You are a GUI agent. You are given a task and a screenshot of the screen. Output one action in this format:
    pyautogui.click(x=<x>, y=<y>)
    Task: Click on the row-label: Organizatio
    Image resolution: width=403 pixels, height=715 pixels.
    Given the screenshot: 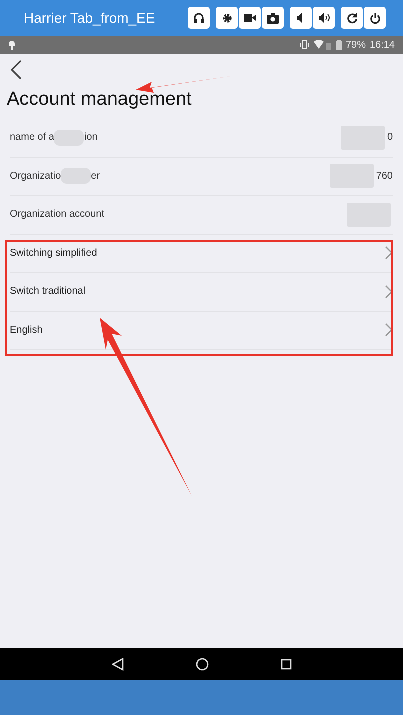 What is the action you would take?
    pyautogui.click(x=36, y=176)
    